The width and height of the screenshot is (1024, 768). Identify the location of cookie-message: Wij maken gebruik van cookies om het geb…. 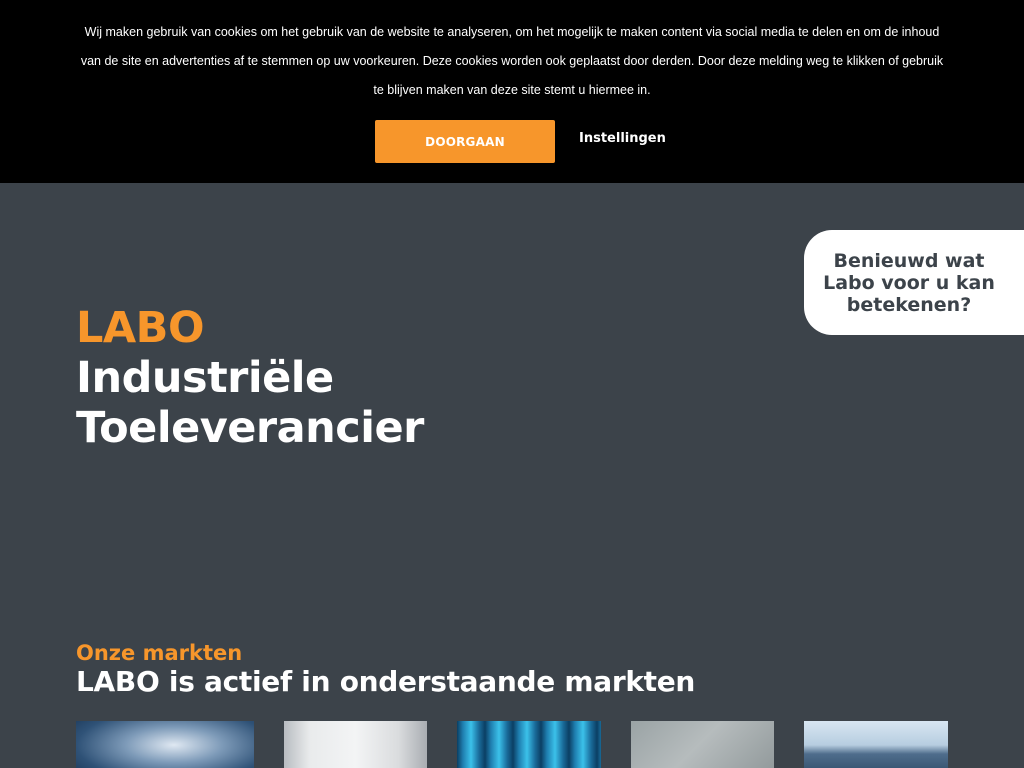
(512, 61).